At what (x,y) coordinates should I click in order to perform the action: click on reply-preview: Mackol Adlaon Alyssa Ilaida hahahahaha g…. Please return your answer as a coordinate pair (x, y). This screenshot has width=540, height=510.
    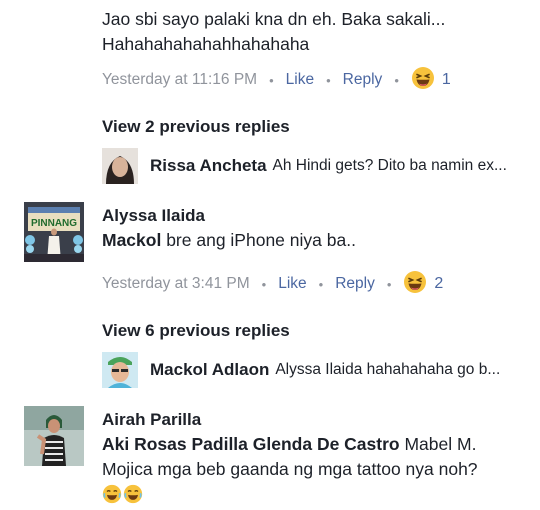
    Looking at the image, I should click on (325, 370).